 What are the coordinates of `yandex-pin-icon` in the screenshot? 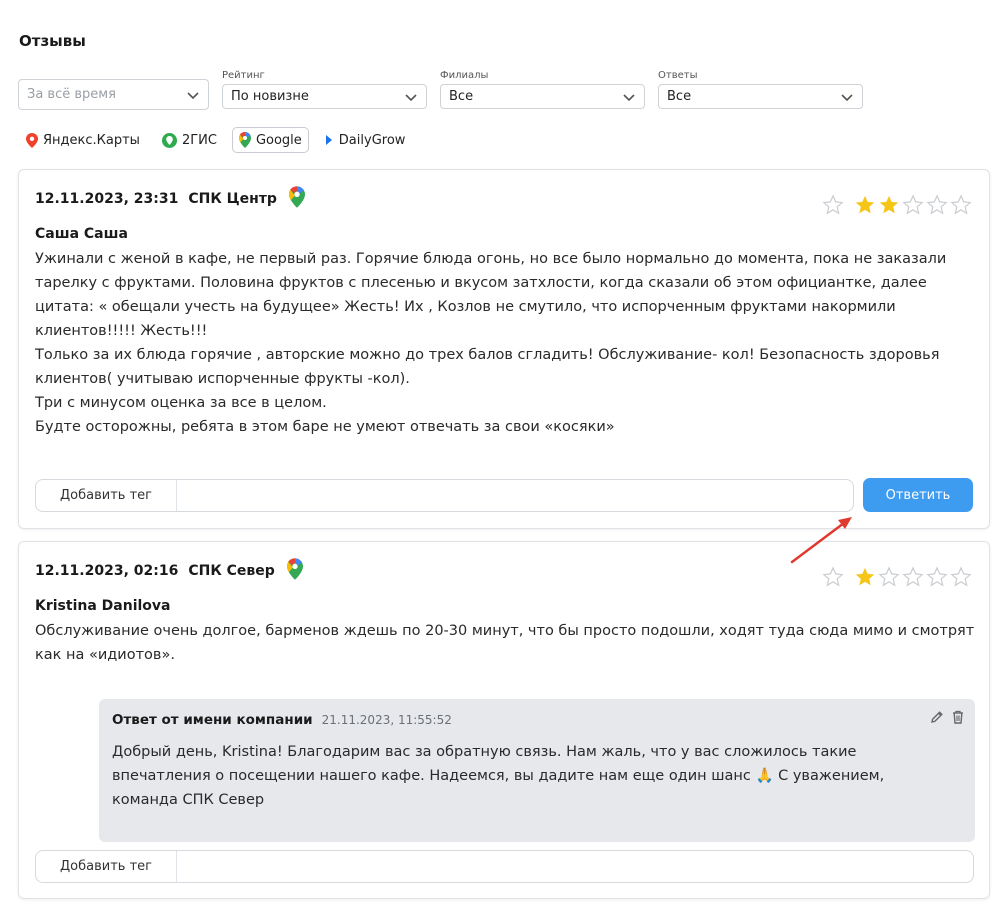 It's located at (32, 140).